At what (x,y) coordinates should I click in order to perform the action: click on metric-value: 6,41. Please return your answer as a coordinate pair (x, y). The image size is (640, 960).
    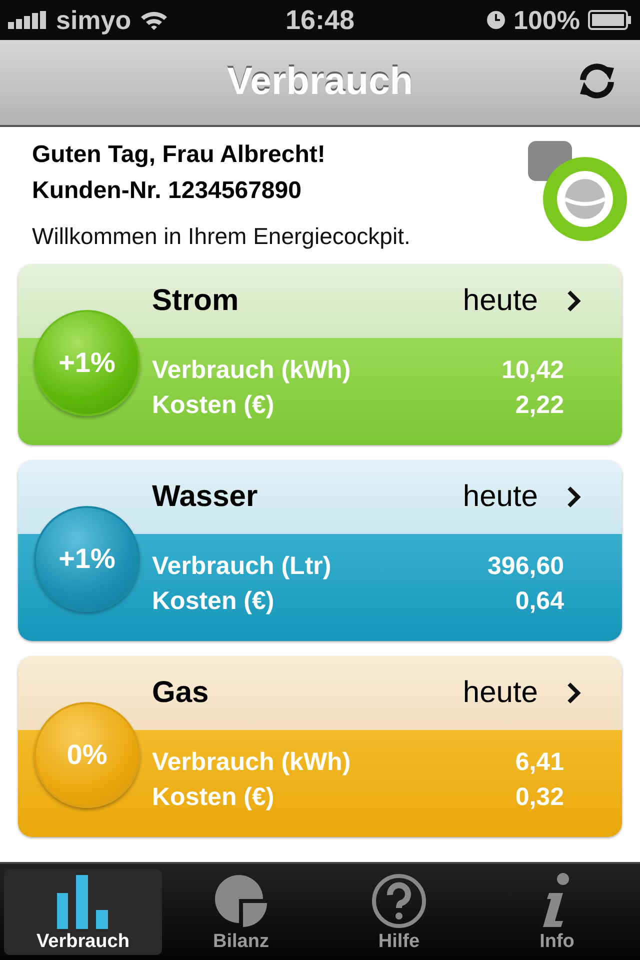
    Looking at the image, I should click on (539, 762).